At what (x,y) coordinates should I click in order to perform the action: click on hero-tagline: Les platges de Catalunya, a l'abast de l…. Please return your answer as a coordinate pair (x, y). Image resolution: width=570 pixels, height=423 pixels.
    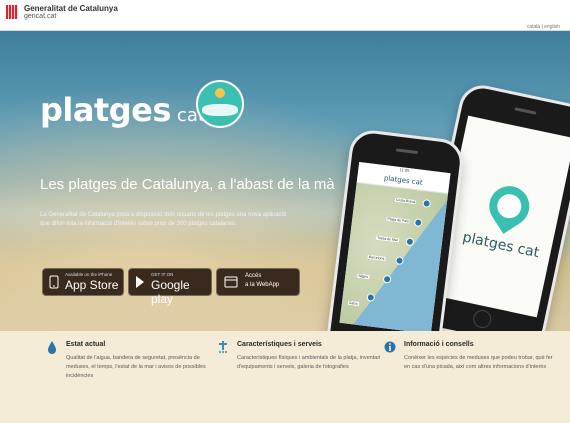
    Looking at the image, I should click on (187, 184).